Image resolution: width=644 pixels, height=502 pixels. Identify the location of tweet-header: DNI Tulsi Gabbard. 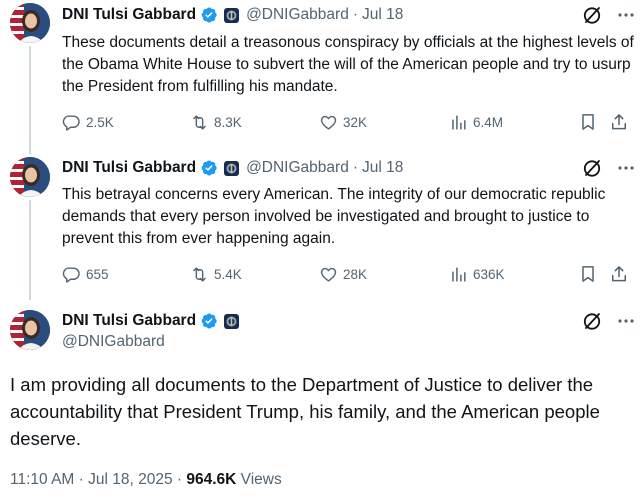
(150, 321).